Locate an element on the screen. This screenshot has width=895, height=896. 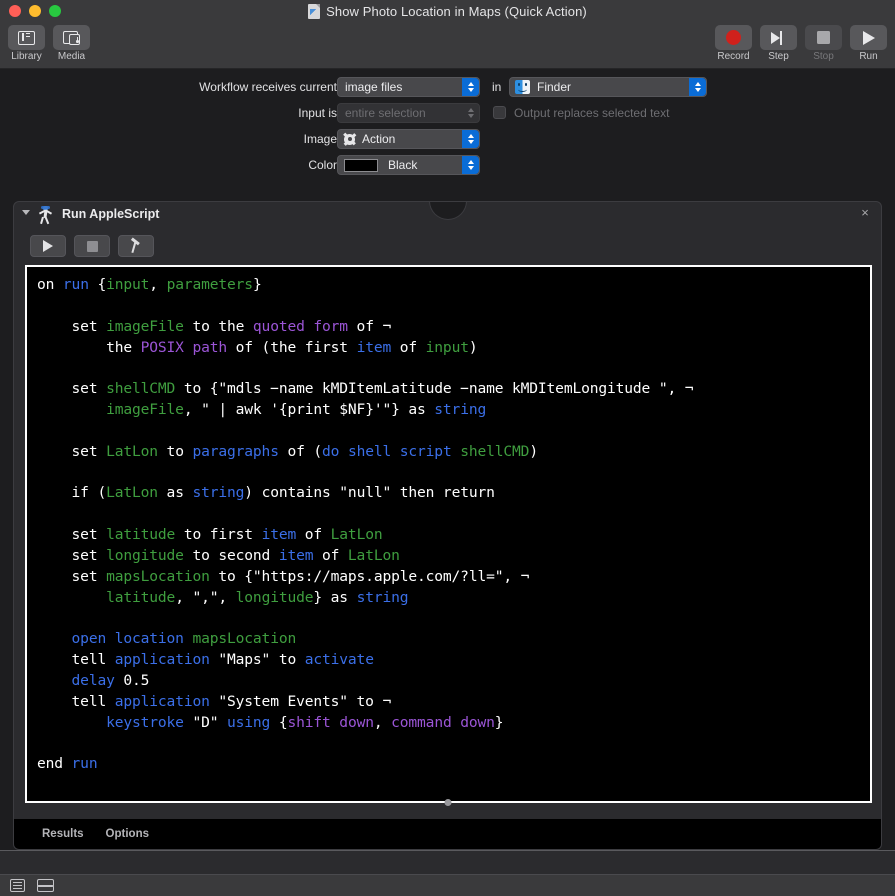
action-title: Run AppleScript is located at coordinates (111, 214).